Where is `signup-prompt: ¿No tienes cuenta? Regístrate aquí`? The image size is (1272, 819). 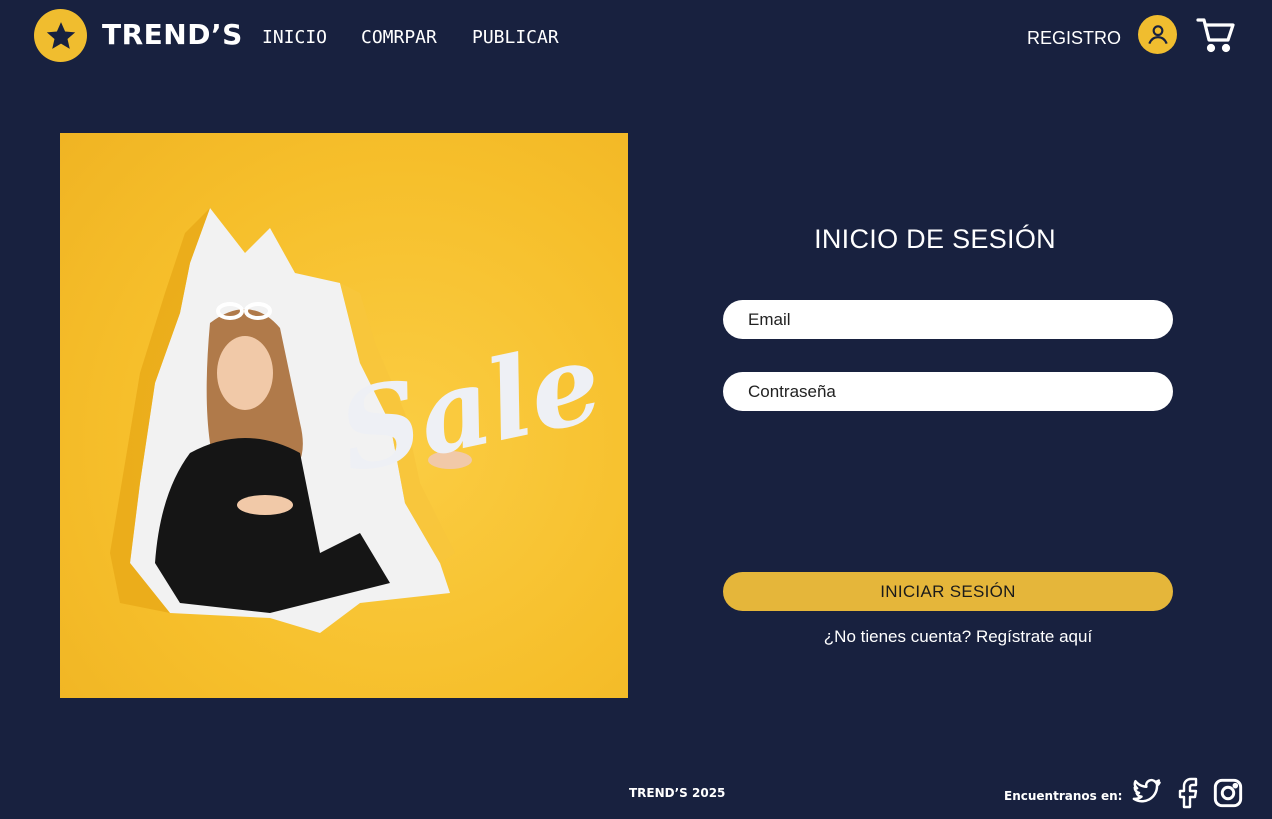 signup-prompt: ¿No tienes cuenta? Regístrate aquí is located at coordinates (958, 637).